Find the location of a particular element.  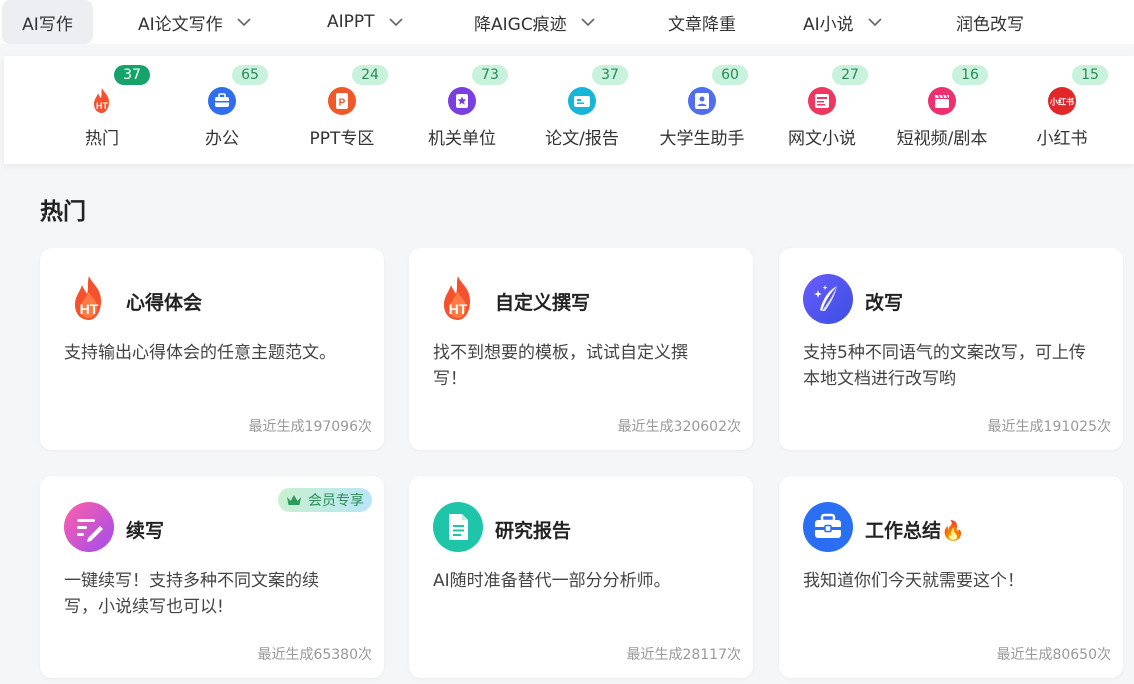

category-count-badge: 24 is located at coordinates (370, 75).